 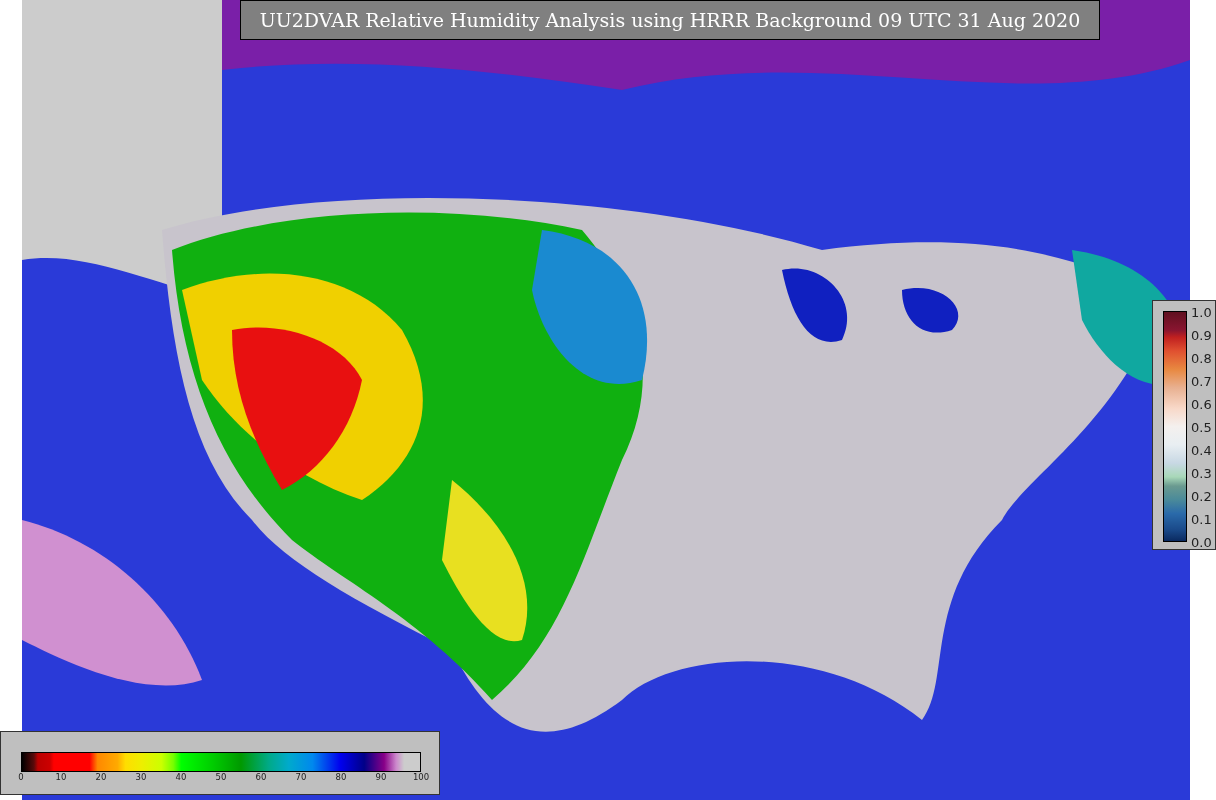 What do you see at coordinates (1201, 358) in the screenshot?
I see `tick-label: 0.8` at bounding box center [1201, 358].